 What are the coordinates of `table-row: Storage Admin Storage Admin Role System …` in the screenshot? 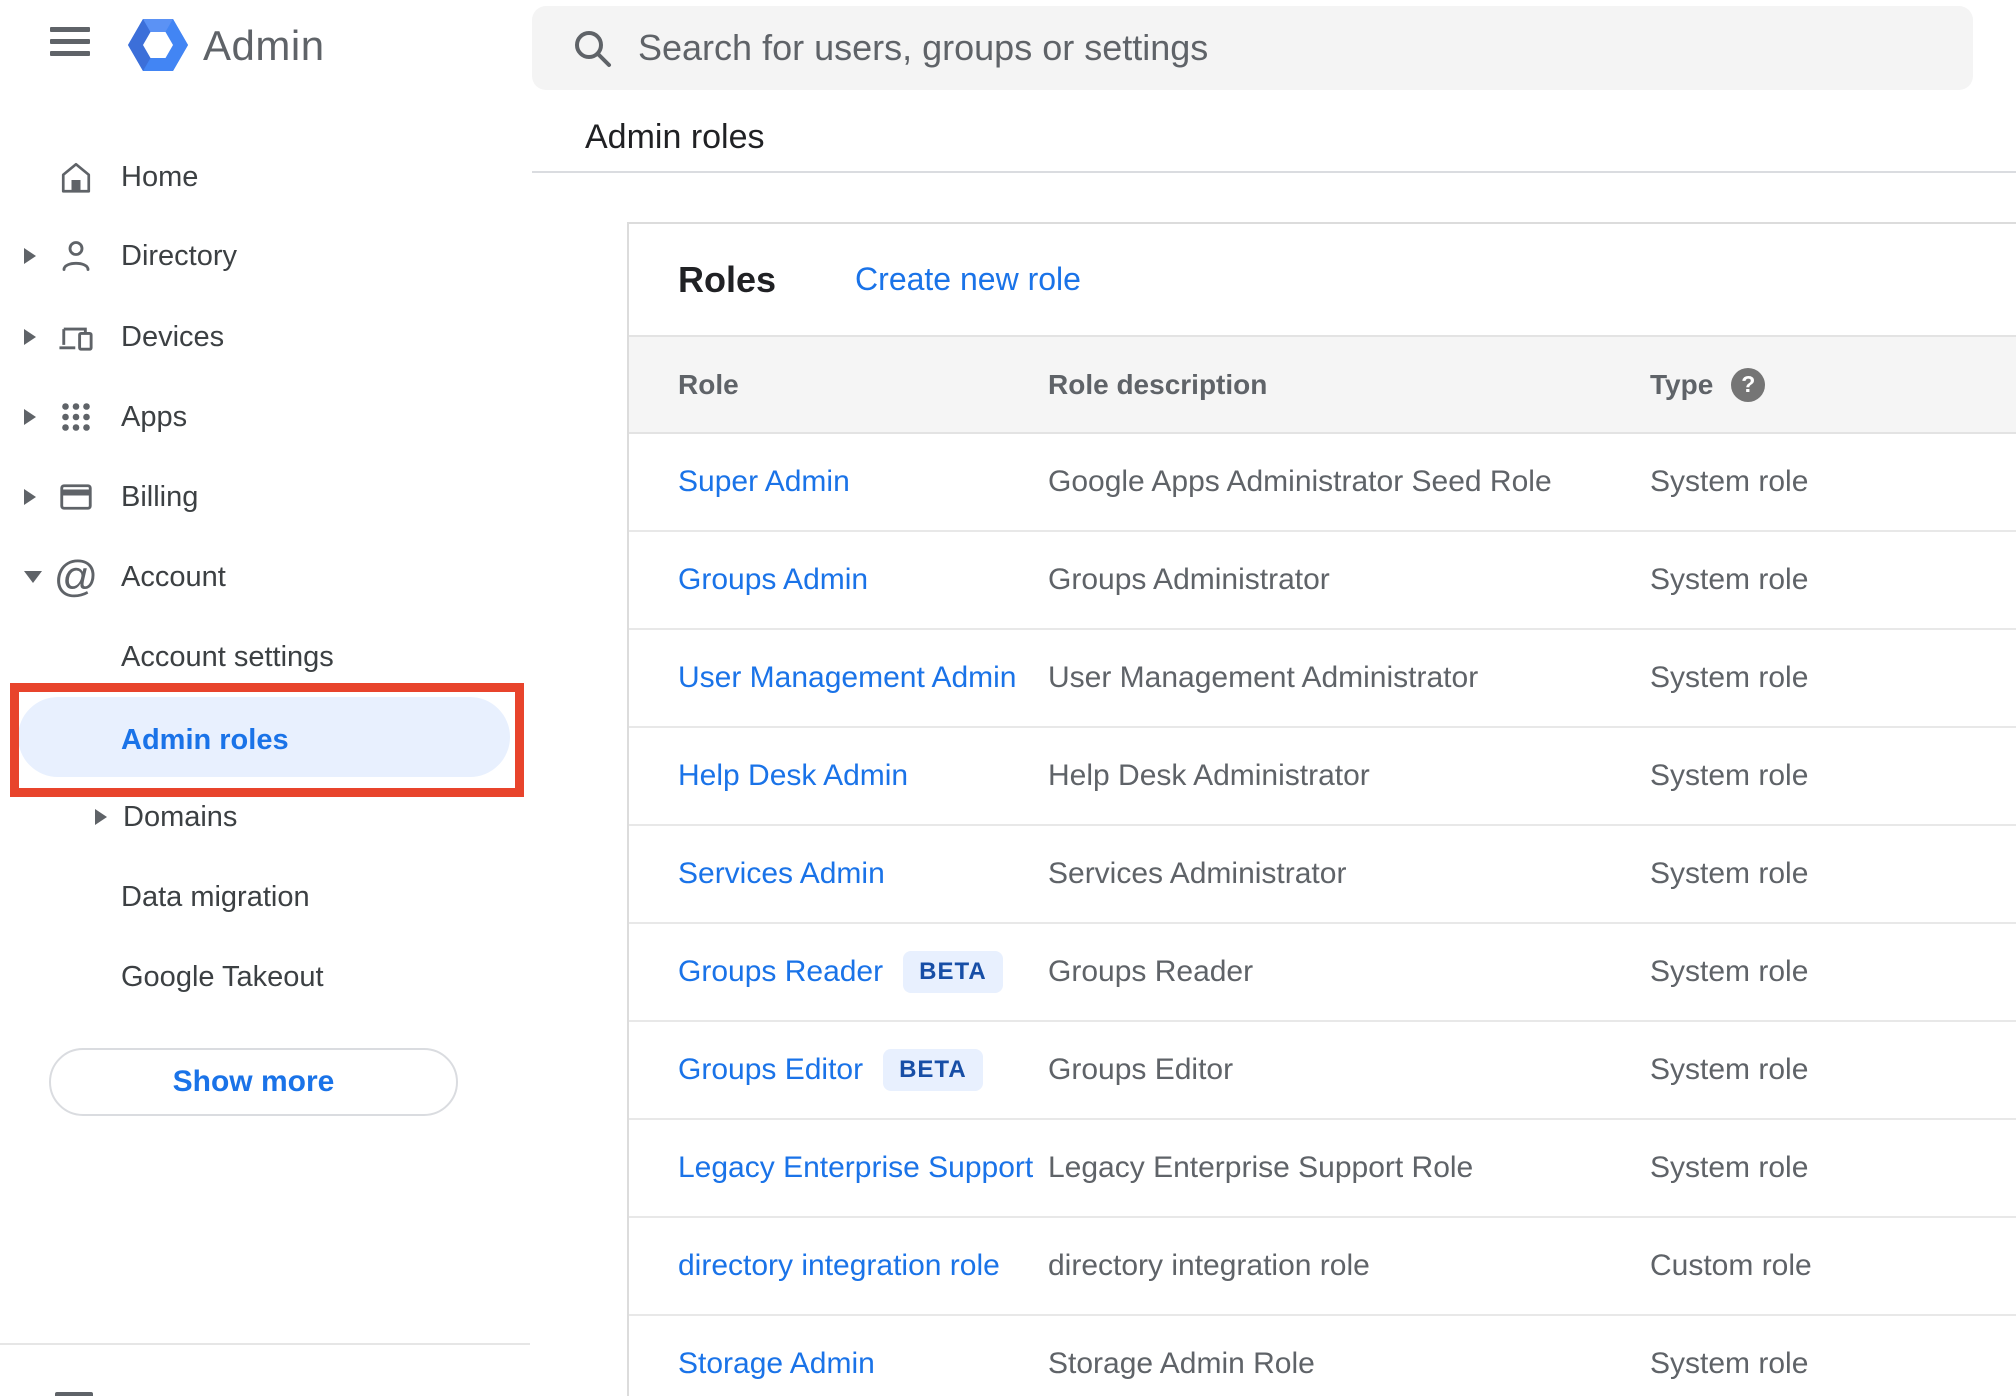 It's located at (1322, 1356).